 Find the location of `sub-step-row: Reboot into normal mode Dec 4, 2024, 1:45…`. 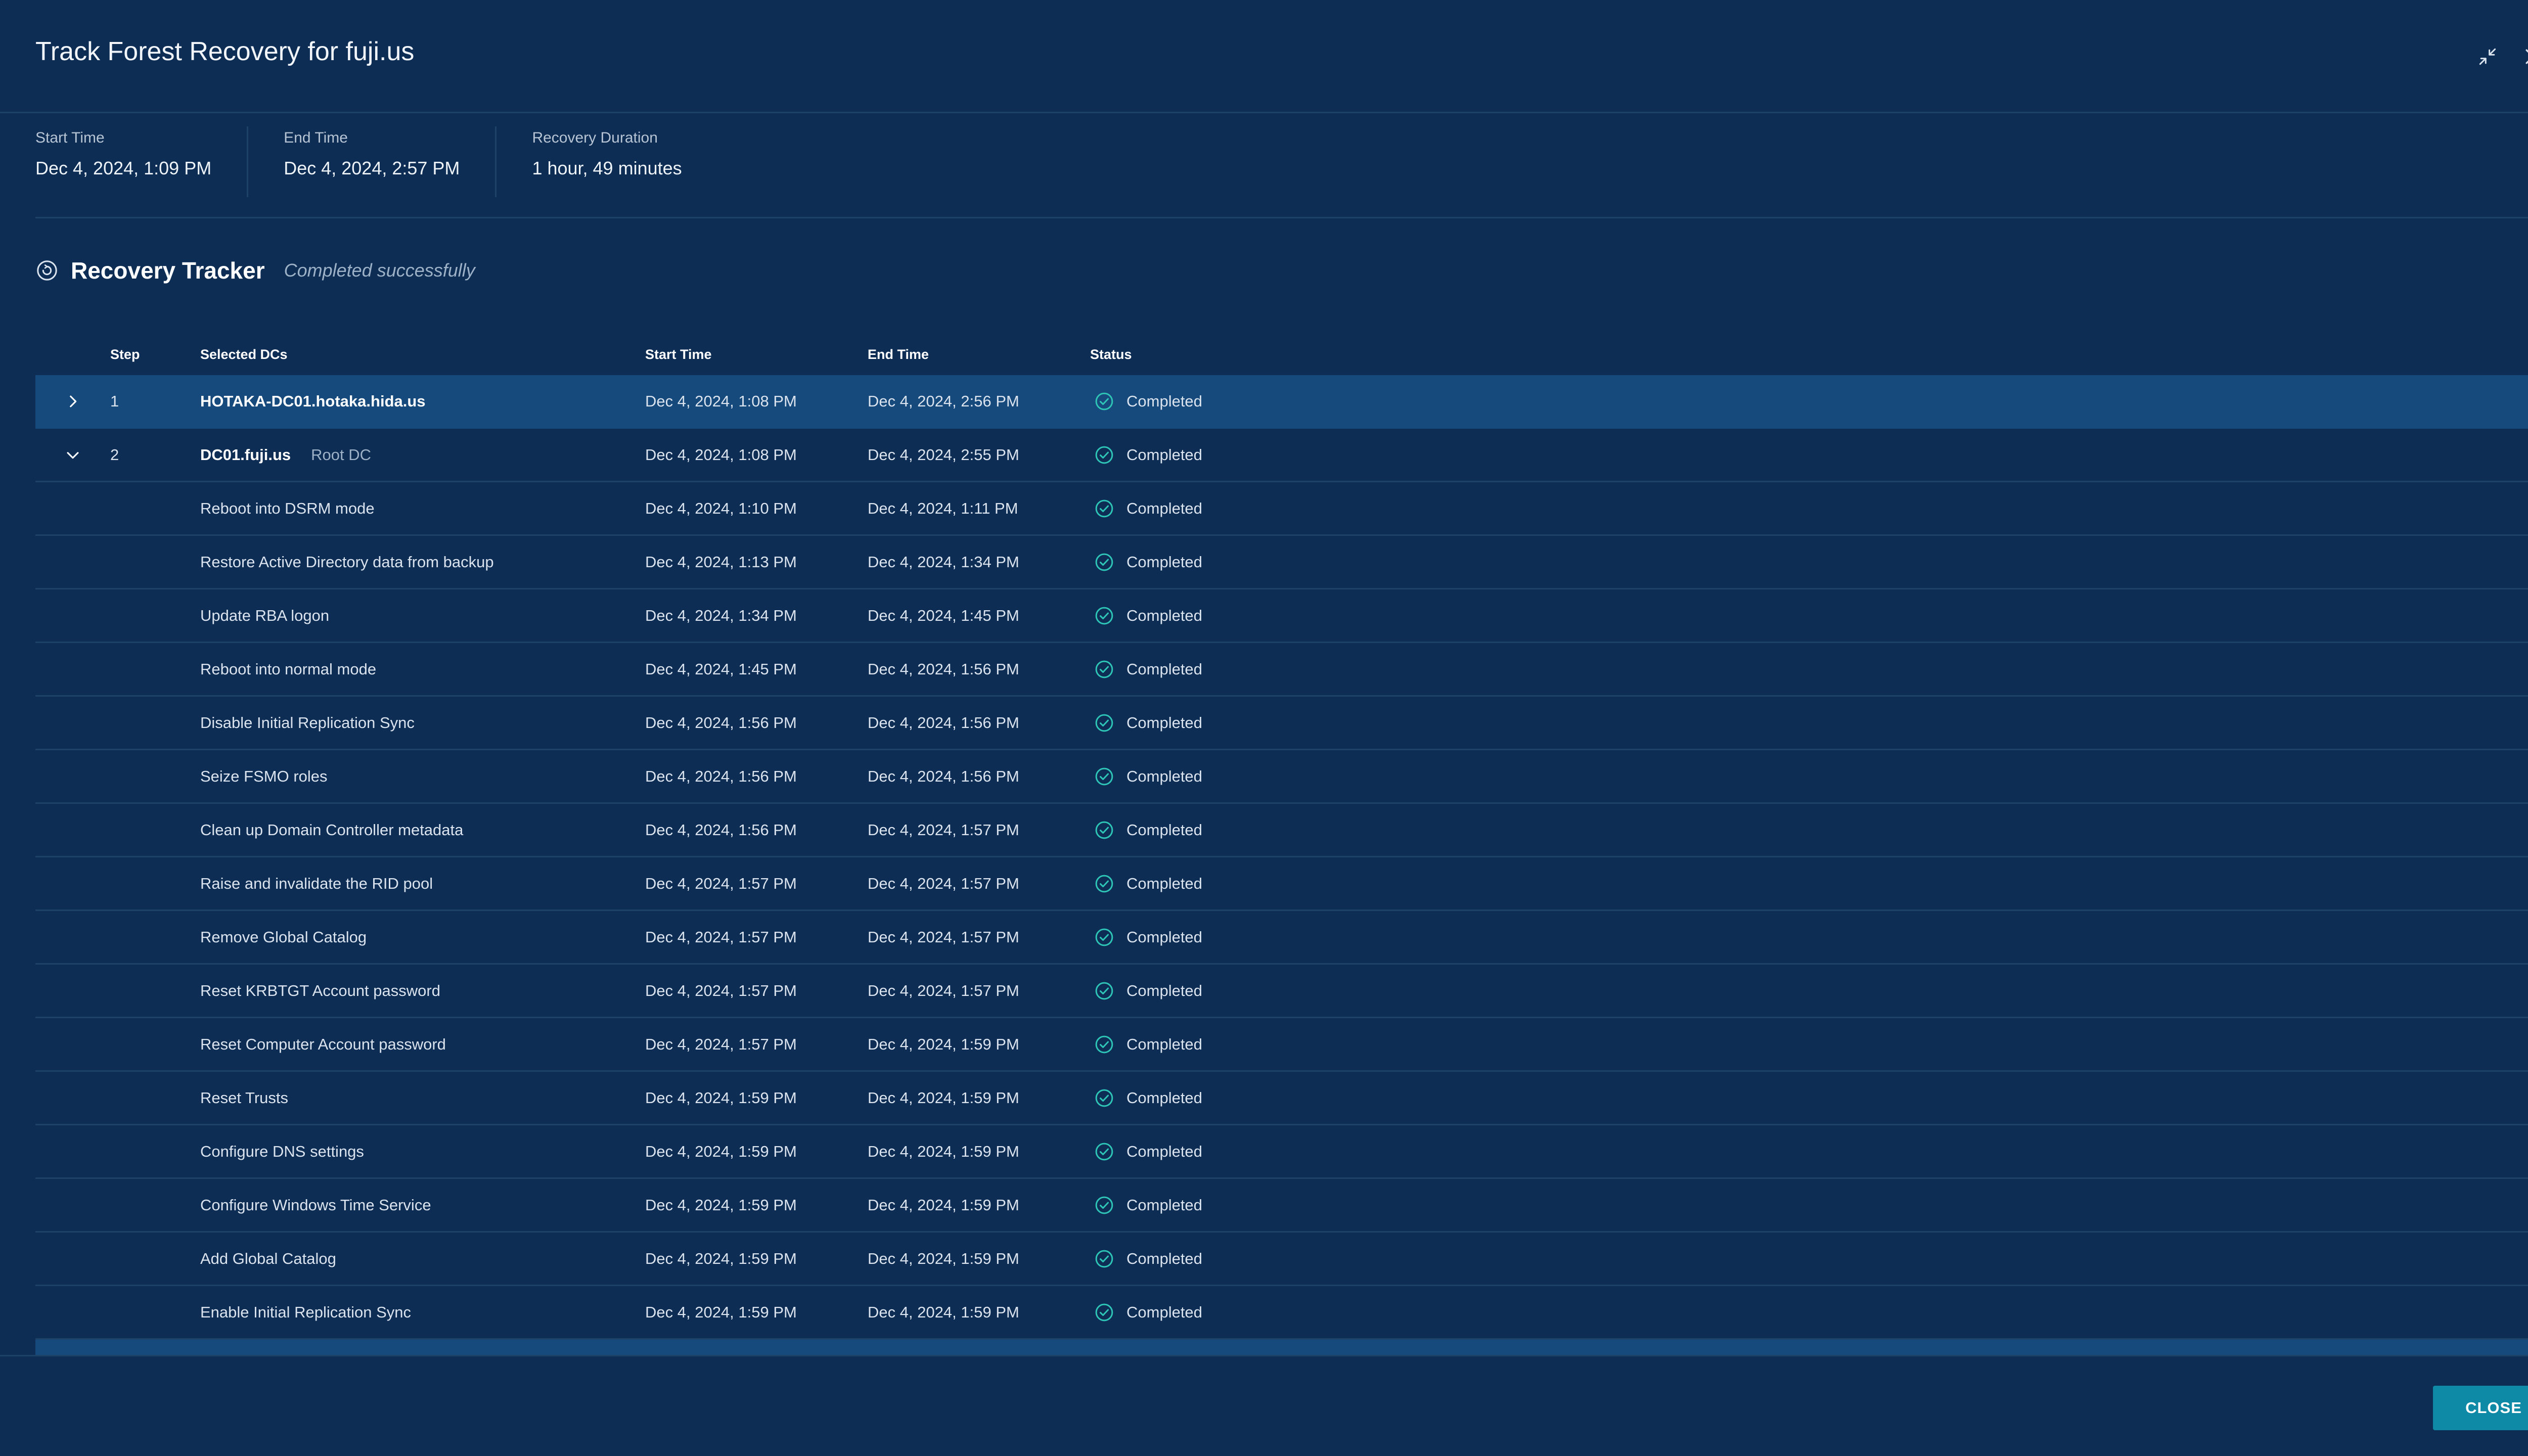

sub-step-row: Reboot into normal mode Dec 4, 2024, 1:45… is located at coordinates (1282, 670).